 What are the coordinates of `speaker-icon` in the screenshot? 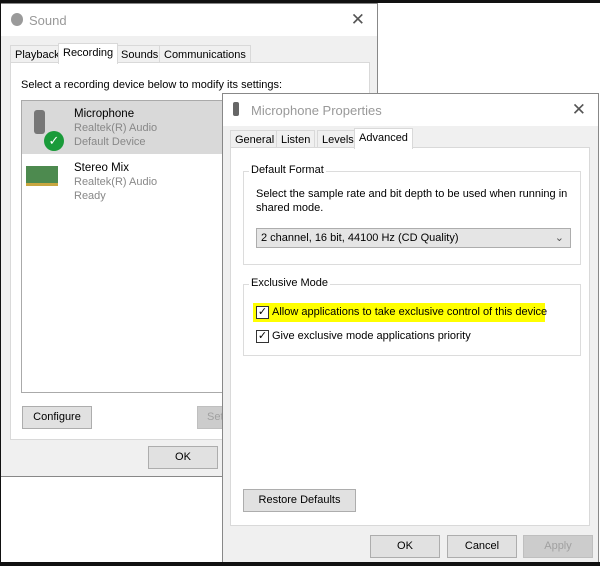 It's located at (17, 19).